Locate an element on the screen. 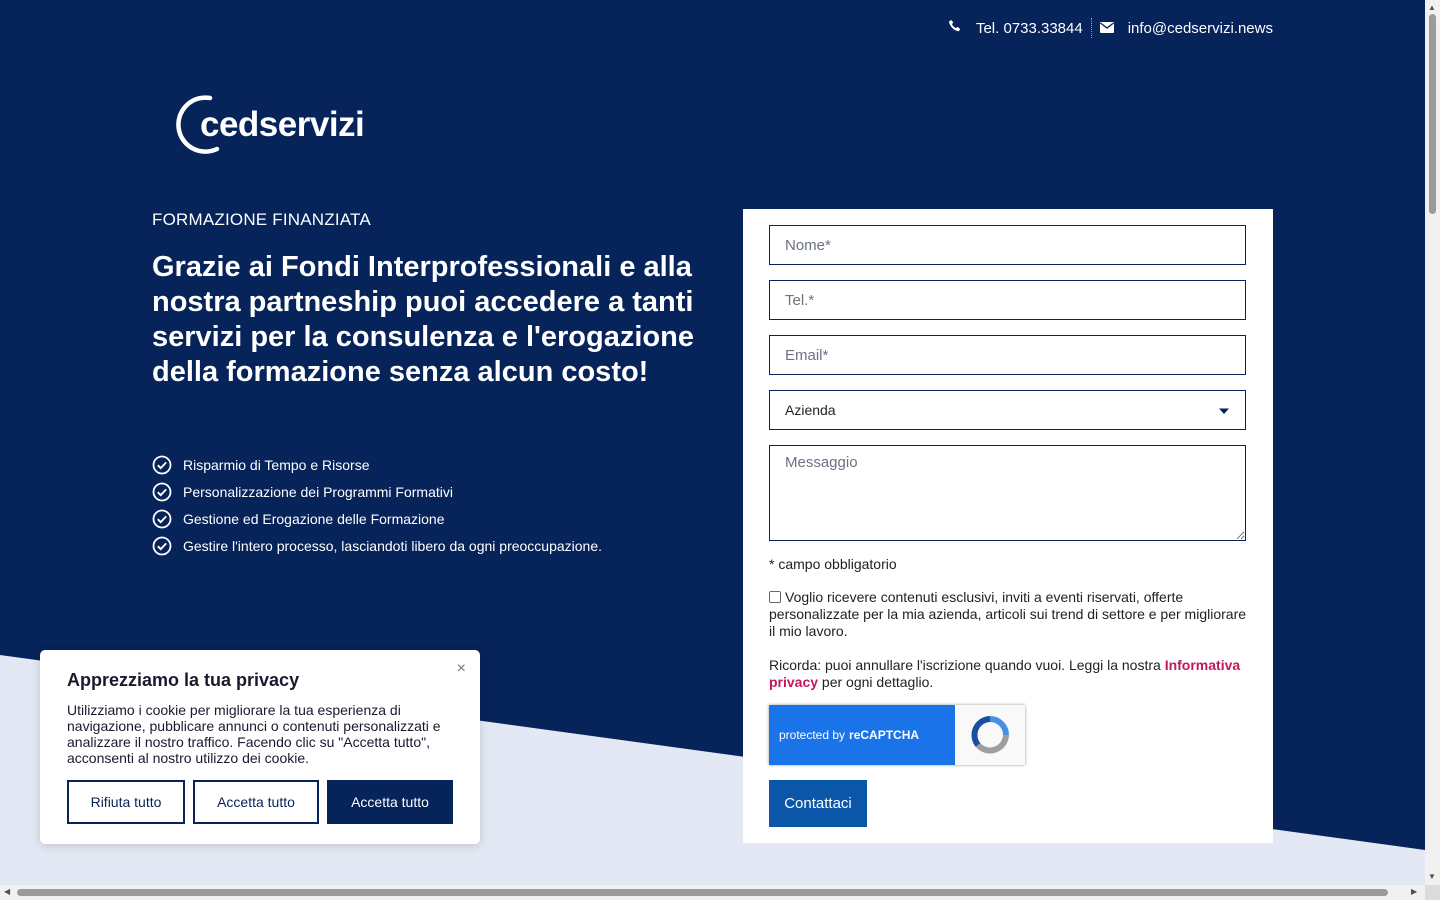 The image size is (1440, 900). phone-input is located at coordinates (1007, 300).